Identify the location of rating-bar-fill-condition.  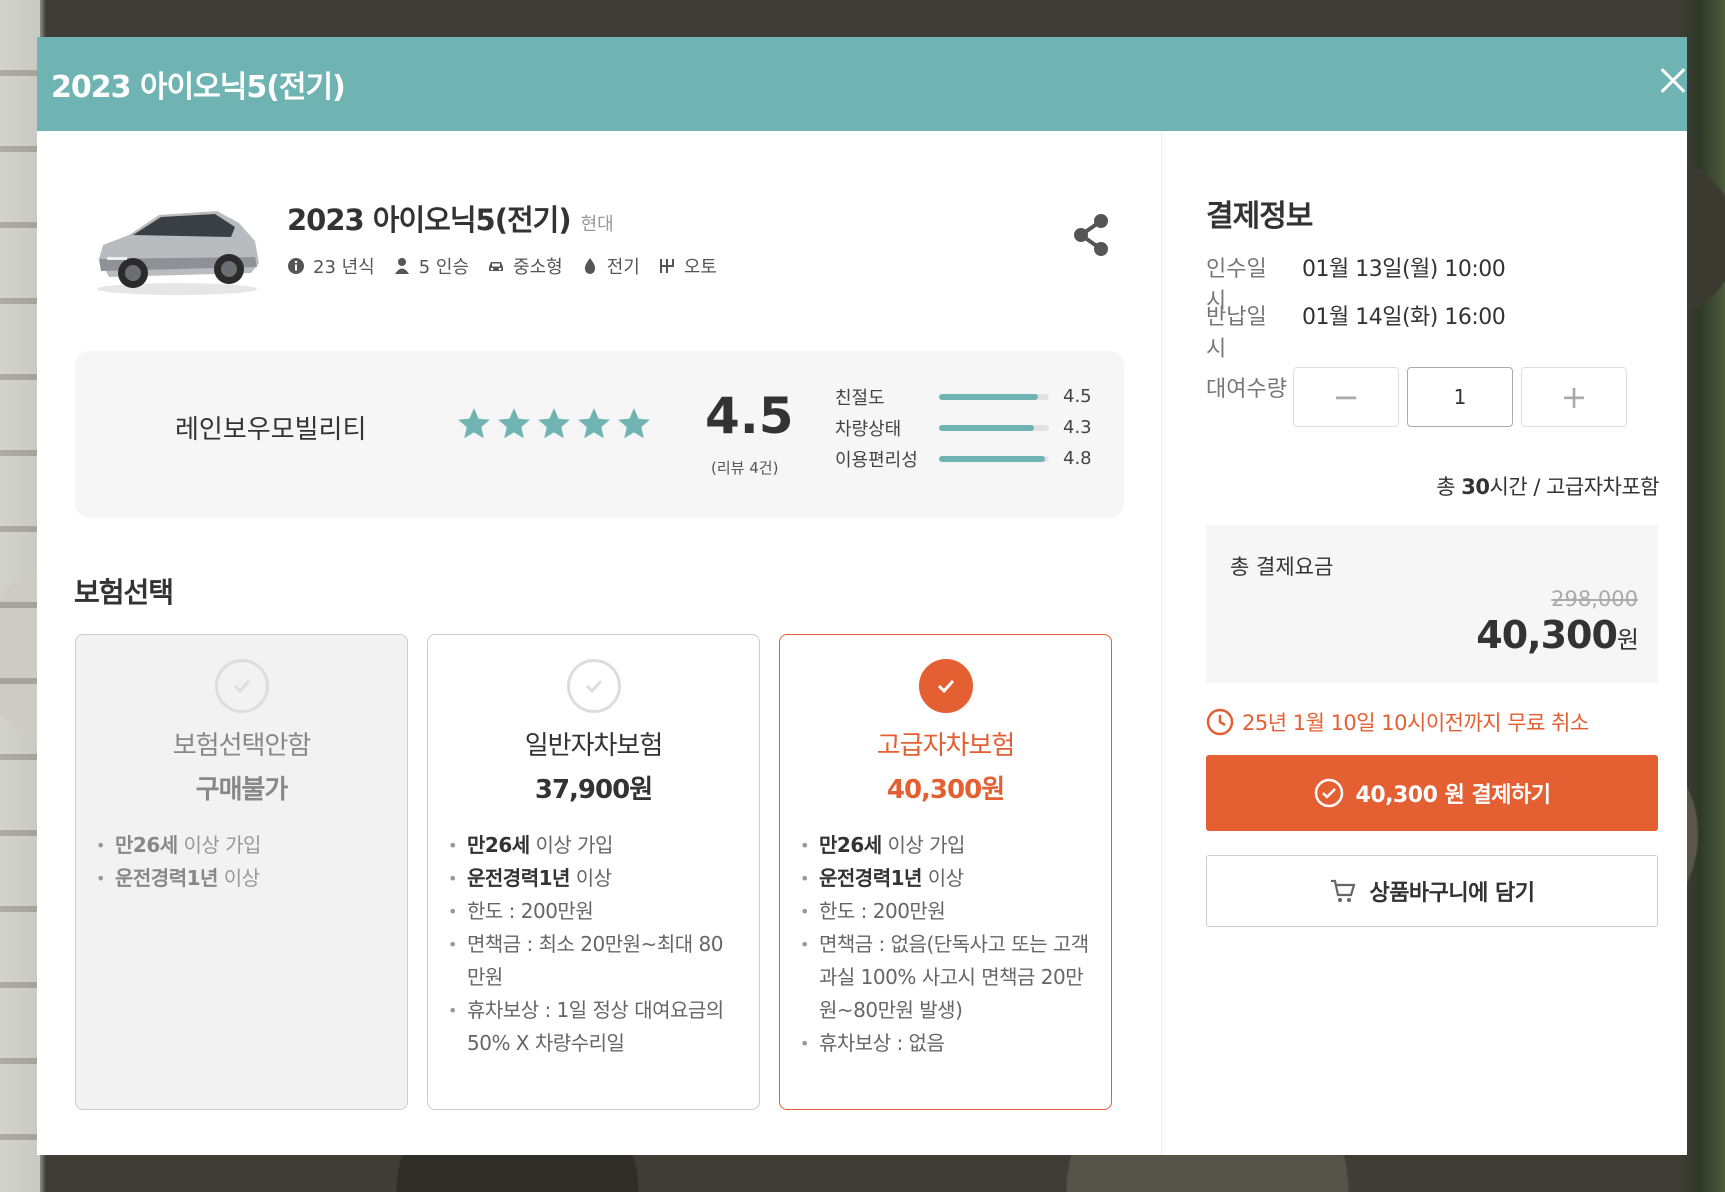
(986, 427).